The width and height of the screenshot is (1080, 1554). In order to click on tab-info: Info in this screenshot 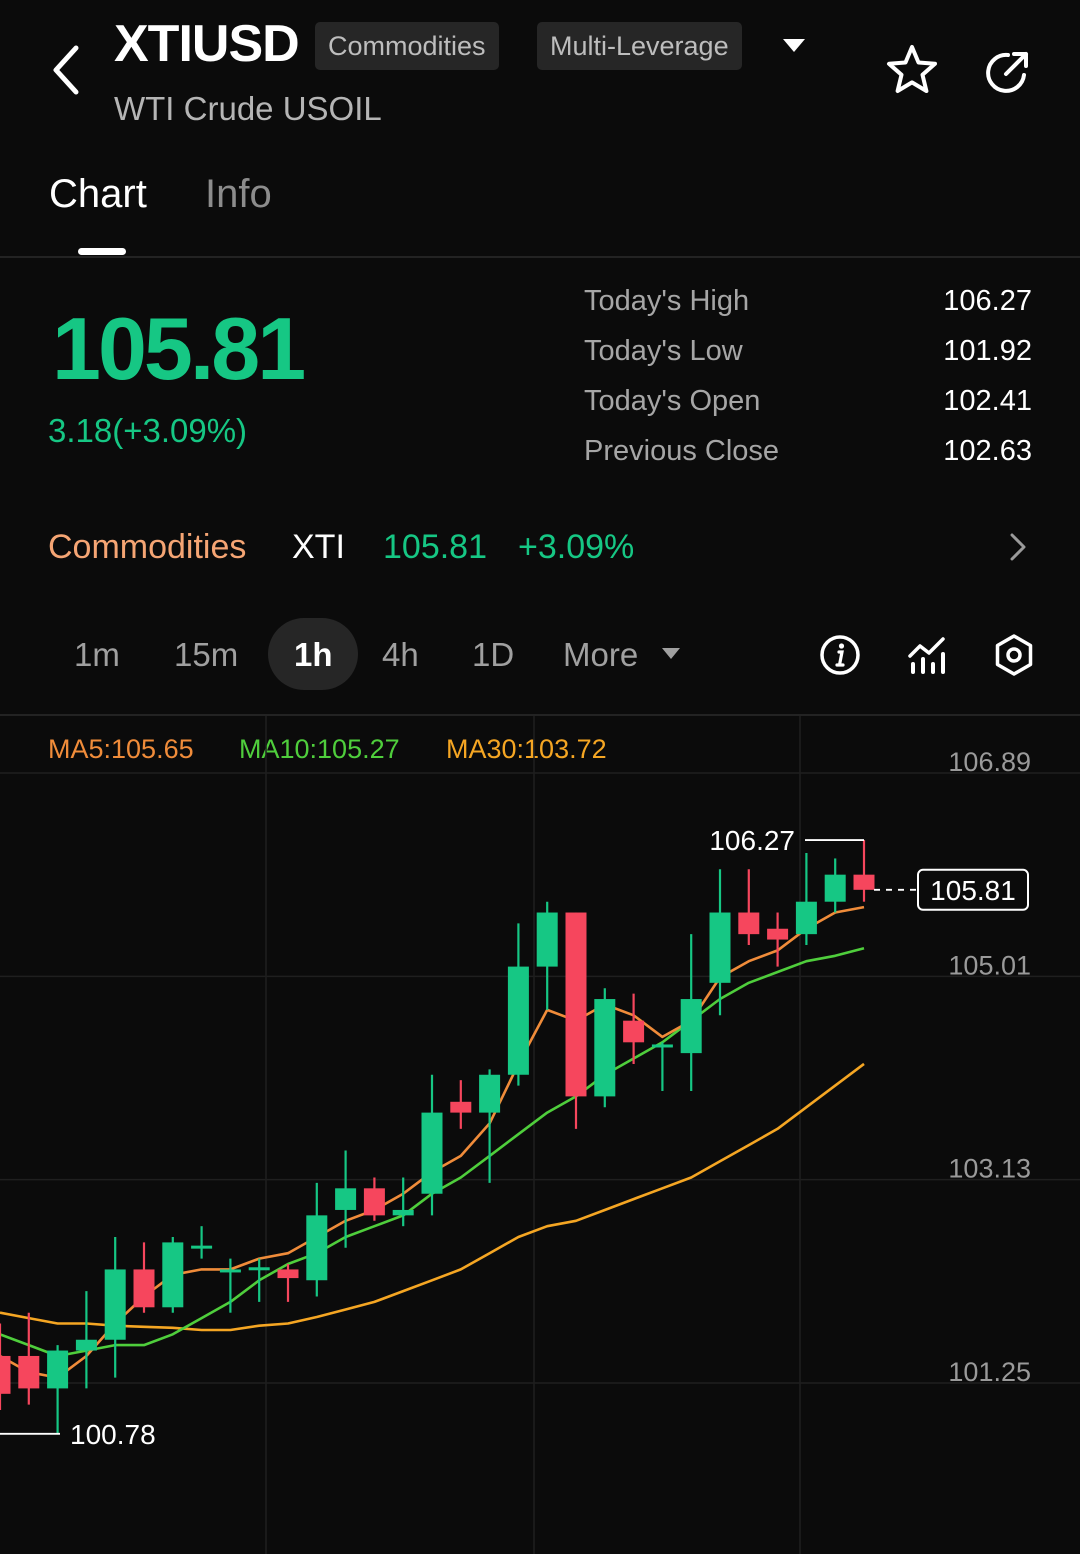, I will do `click(238, 194)`.